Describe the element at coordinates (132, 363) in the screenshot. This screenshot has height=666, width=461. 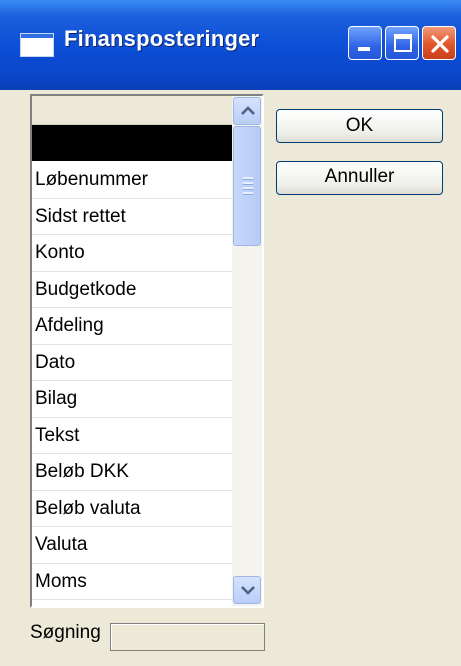
I see `list-item: Dato` at that location.